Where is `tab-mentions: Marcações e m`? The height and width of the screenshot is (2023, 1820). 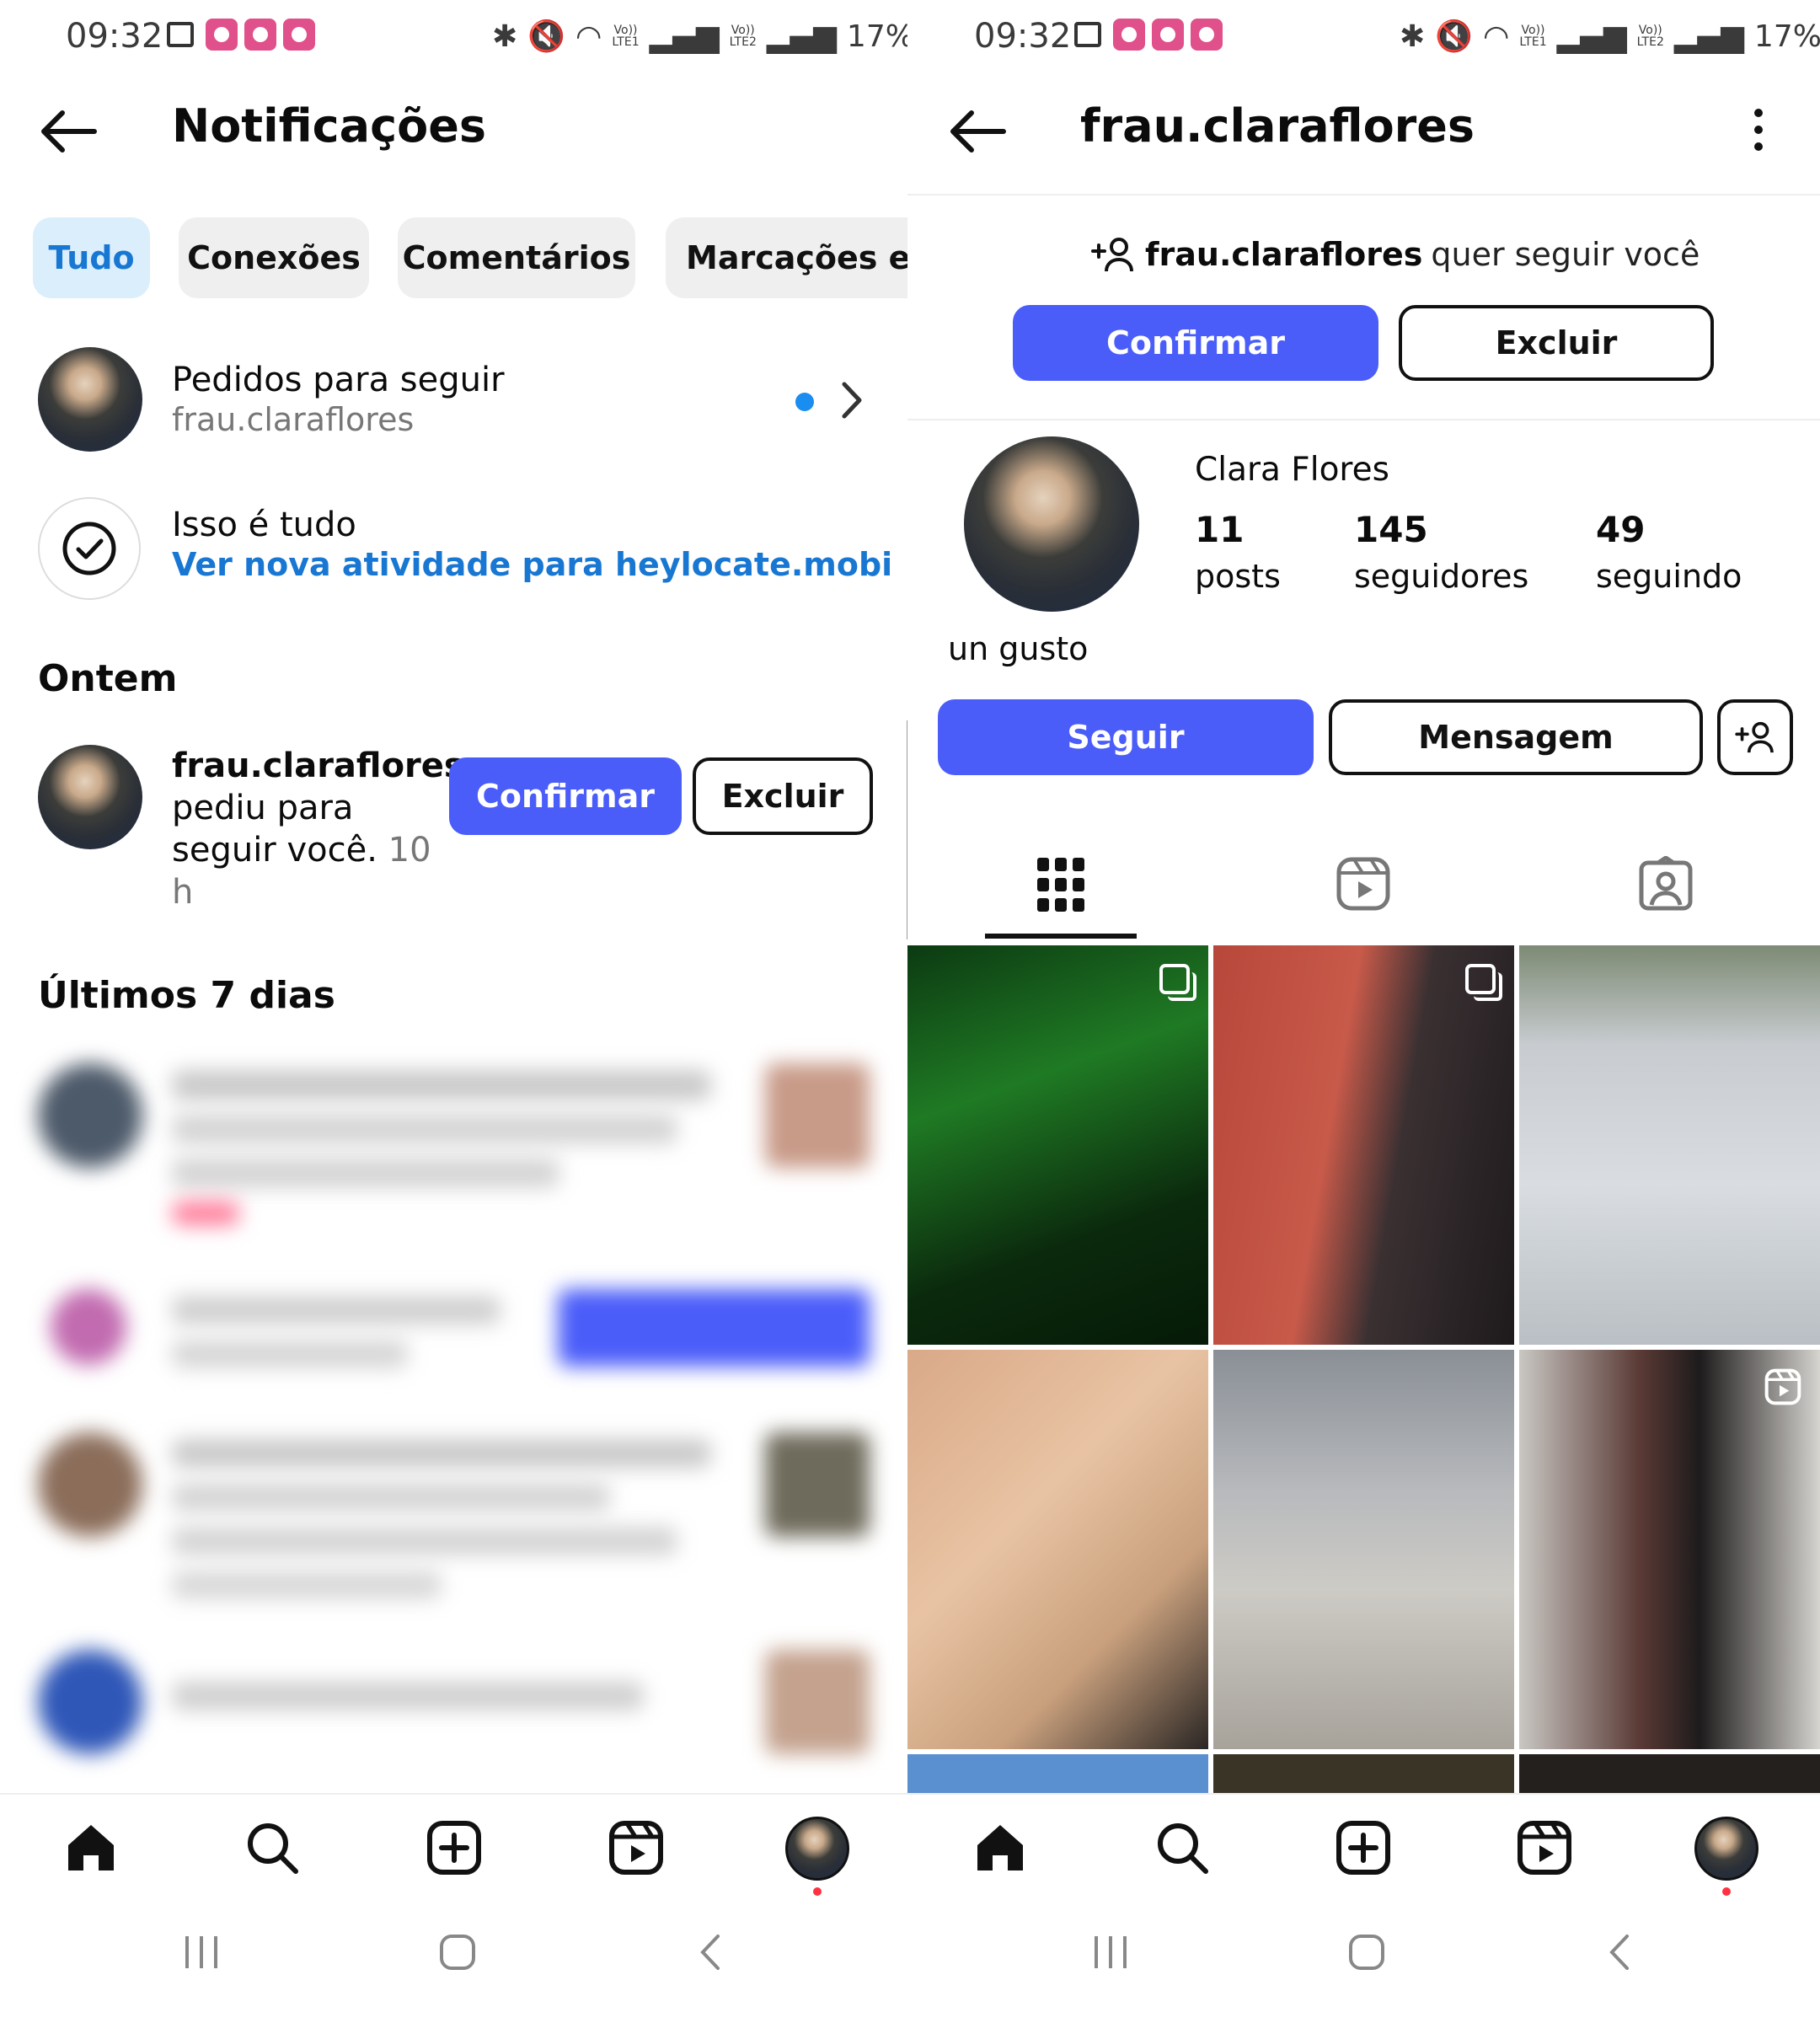 tab-mentions: Marcações e m is located at coordinates (786, 257).